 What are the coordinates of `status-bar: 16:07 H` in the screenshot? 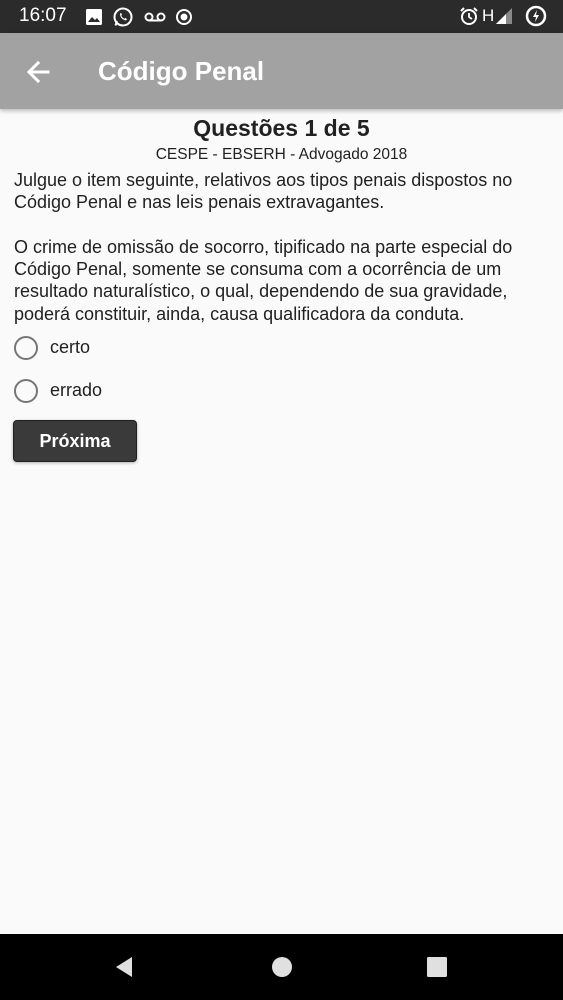 It's located at (281, 16).